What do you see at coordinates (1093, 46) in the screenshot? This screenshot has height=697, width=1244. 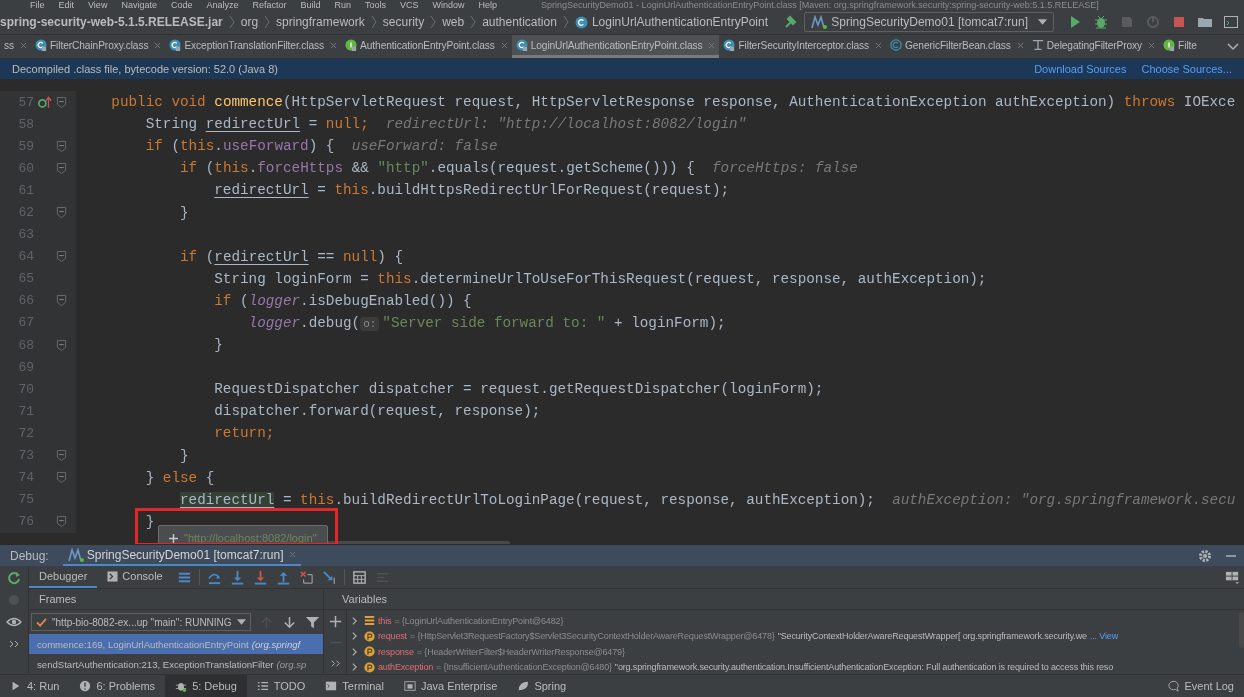 I see `editor-tab: DelegatingFilterProxy` at bounding box center [1093, 46].